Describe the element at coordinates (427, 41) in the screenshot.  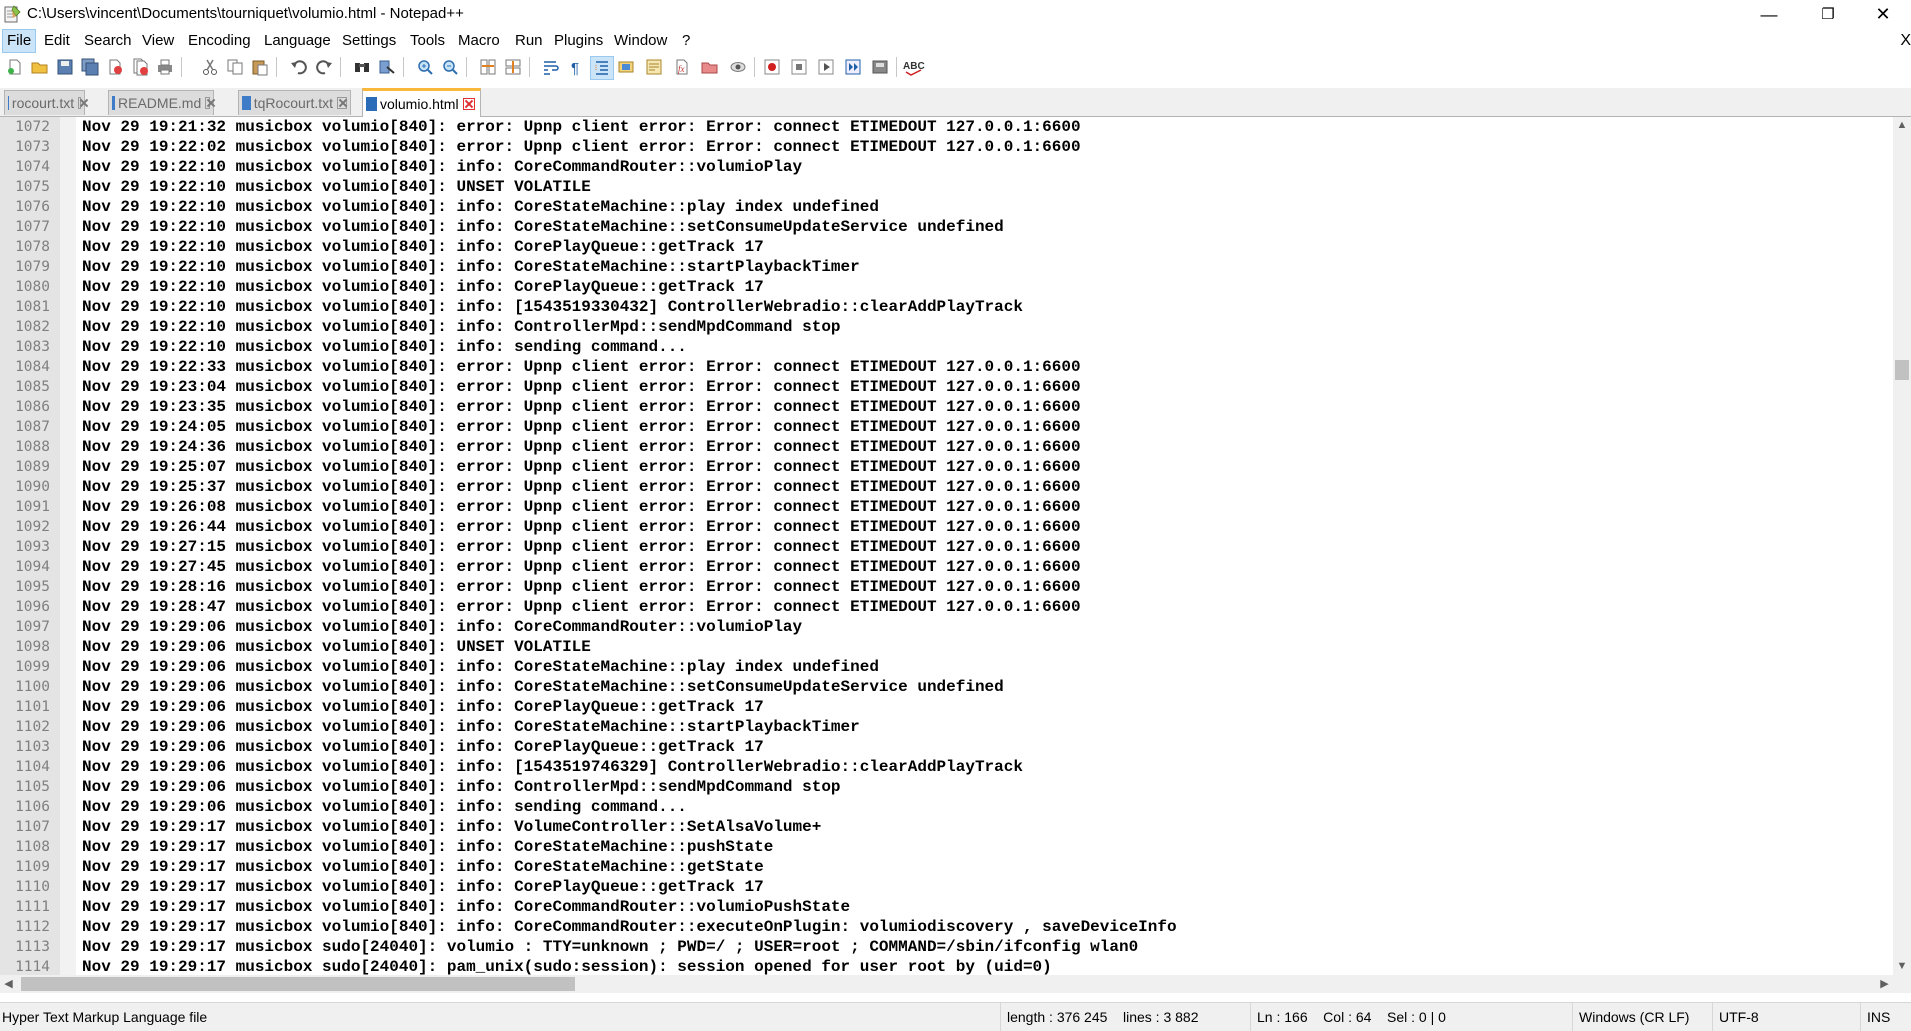
I see `menu-tools: Tools` at that location.